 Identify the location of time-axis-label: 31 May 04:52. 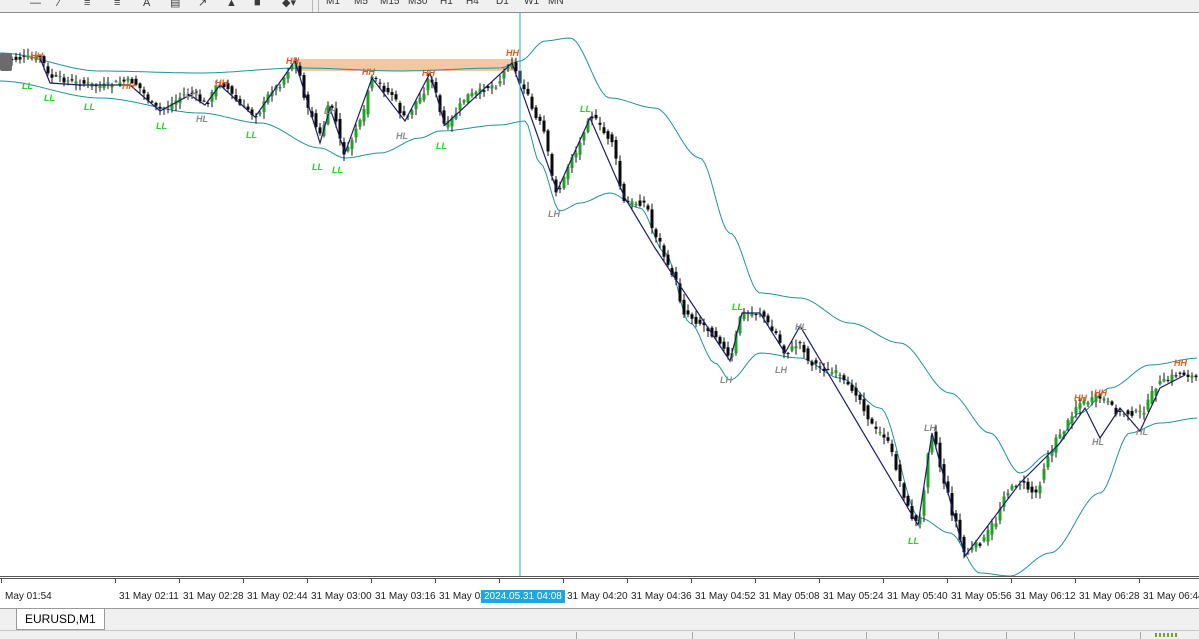
(725, 596).